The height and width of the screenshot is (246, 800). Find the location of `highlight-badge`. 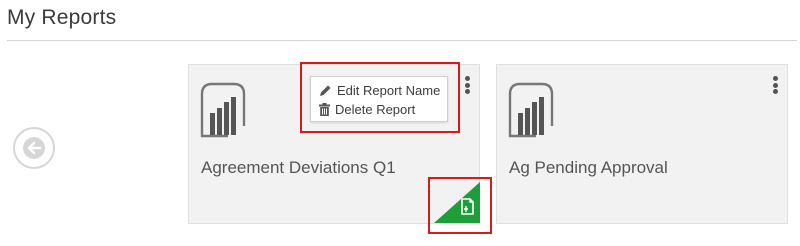

highlight-badge is located at coordinates (460, 205).